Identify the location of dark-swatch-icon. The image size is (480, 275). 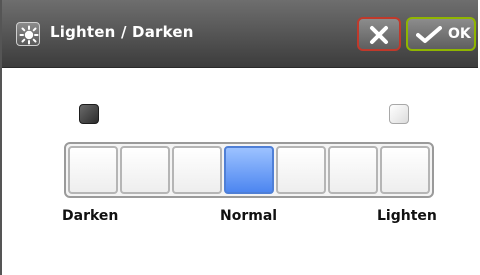
(89, 114).